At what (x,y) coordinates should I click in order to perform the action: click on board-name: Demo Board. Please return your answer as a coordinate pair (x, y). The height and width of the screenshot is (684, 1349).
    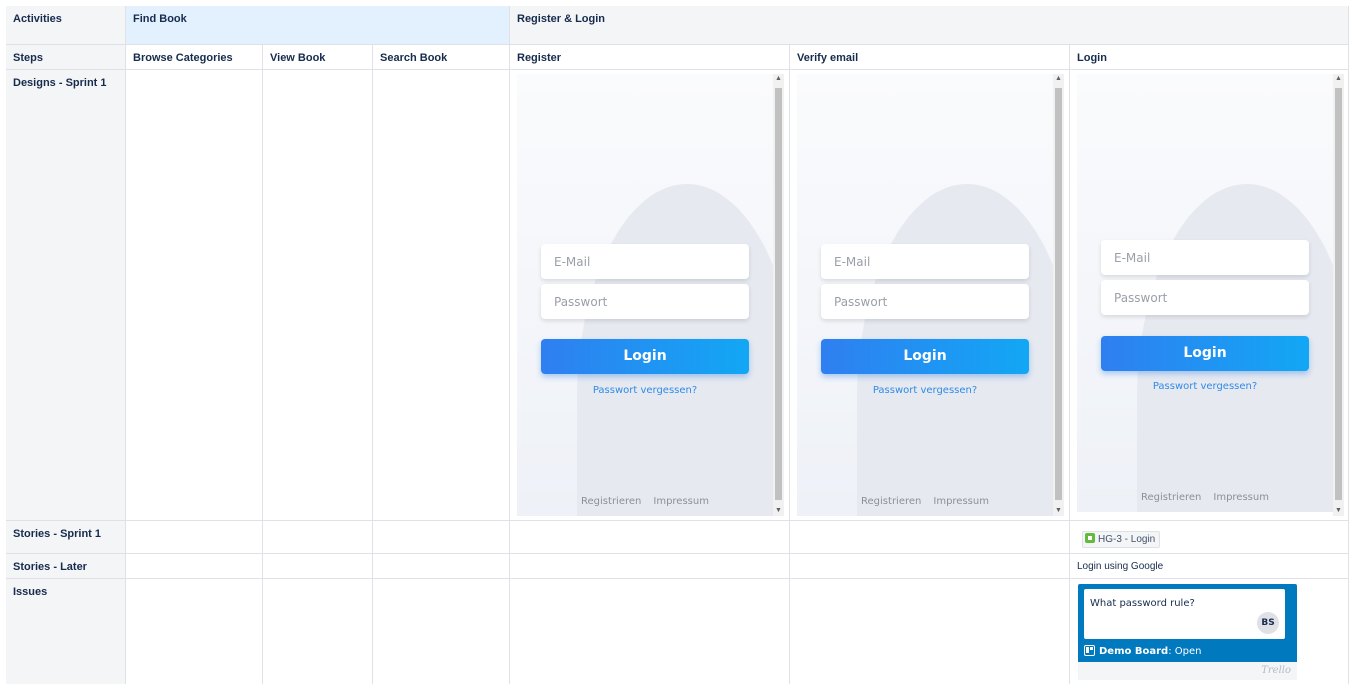
    Looking at the image, I should click on (1134, 651).